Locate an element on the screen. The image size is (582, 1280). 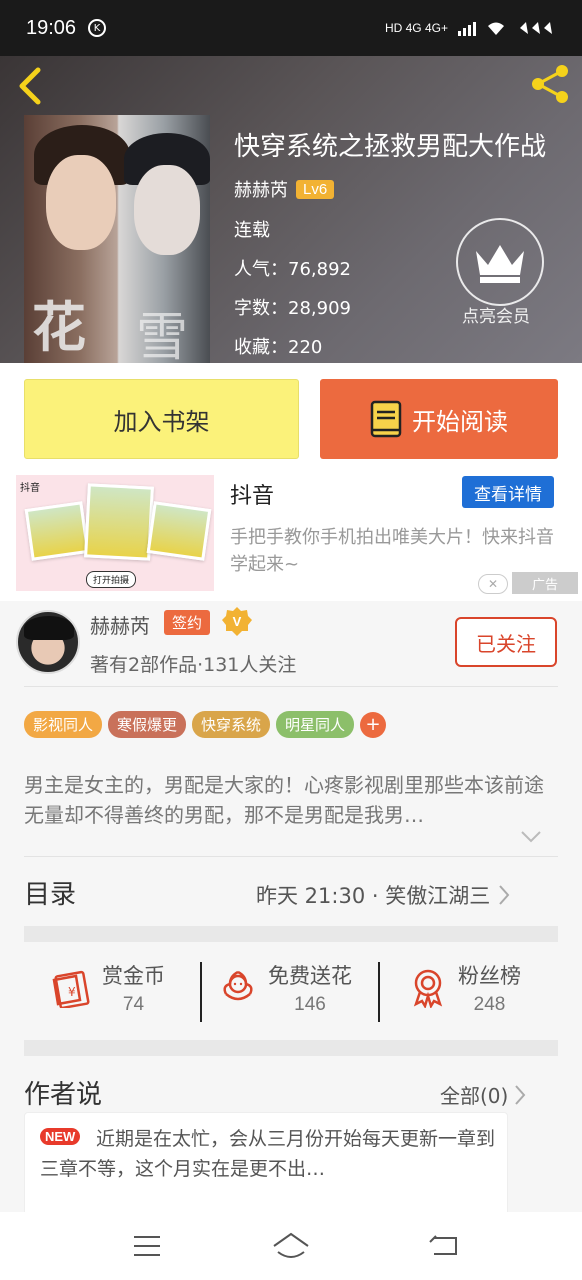
stat-label: 免费送花 is located at coordinates (310, 976).